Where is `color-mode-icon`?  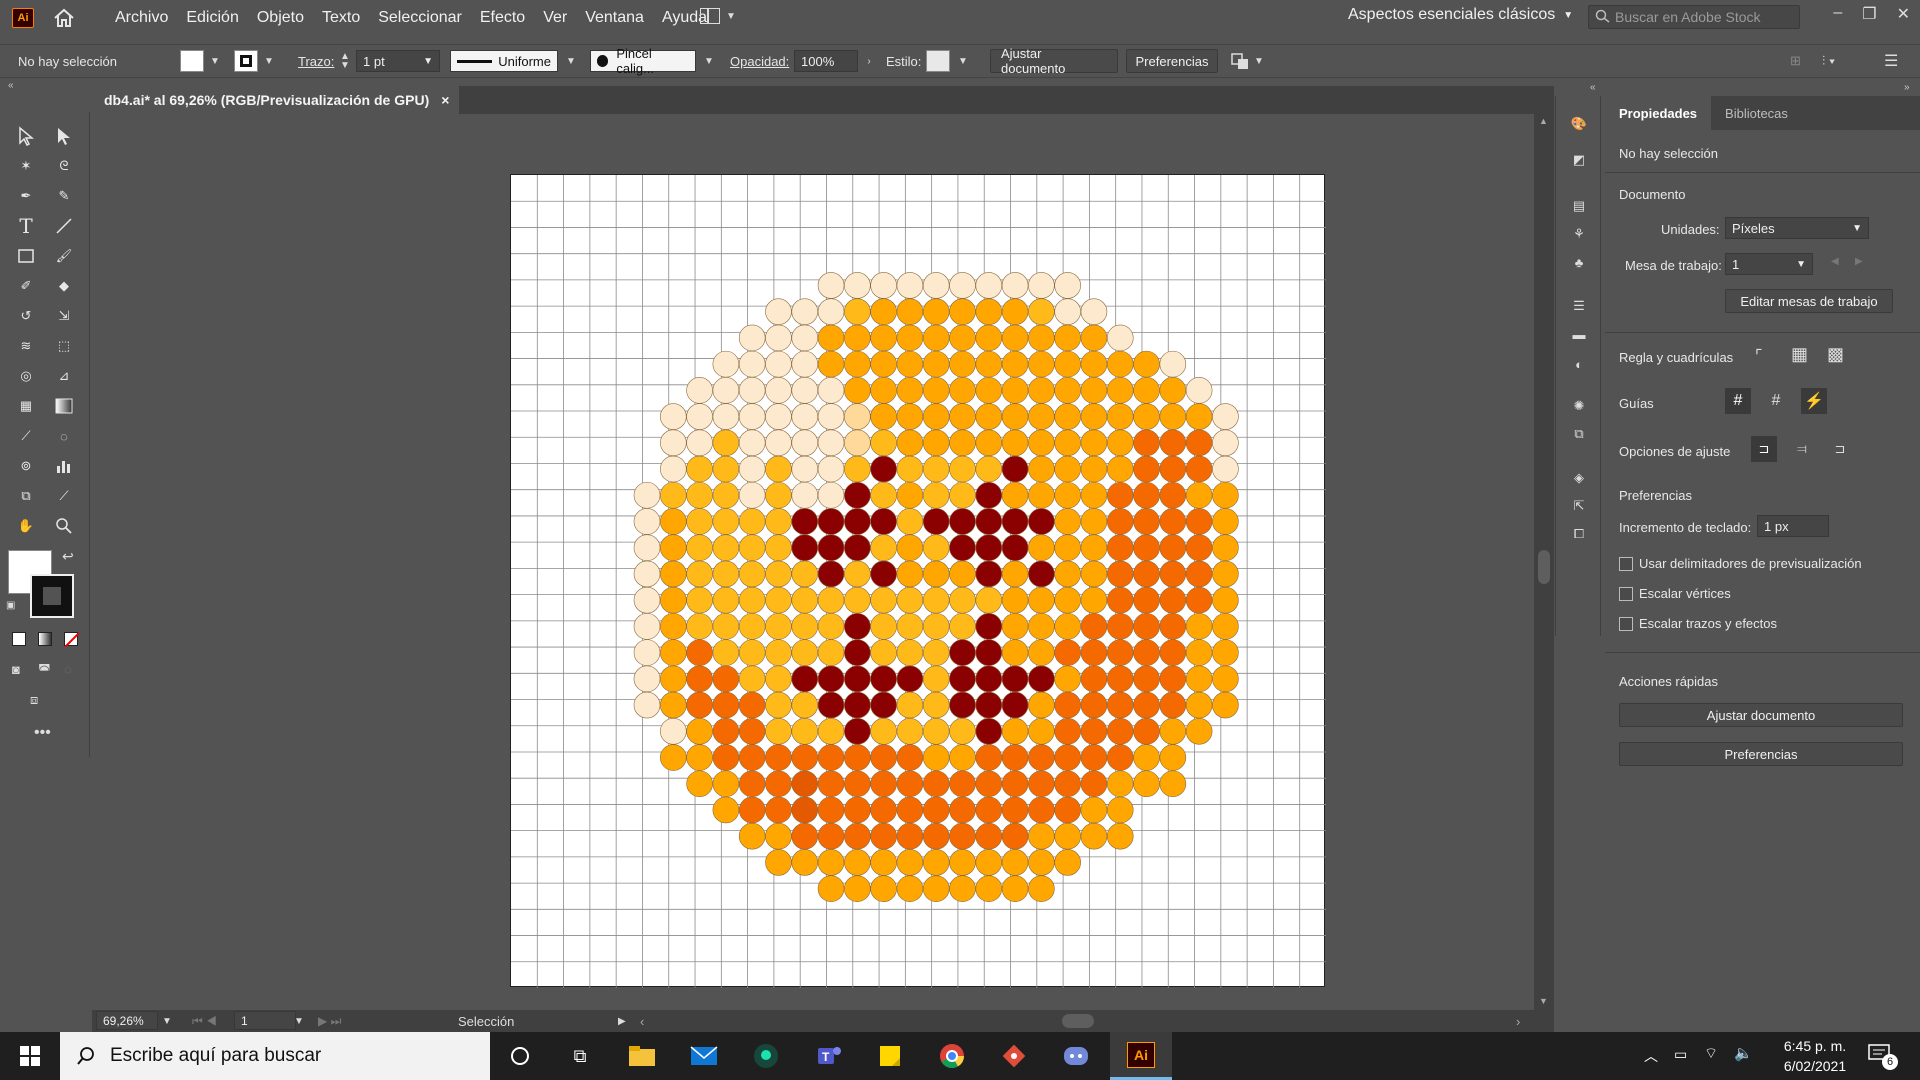 color-mode-icon is located at coordinates (19, 639).